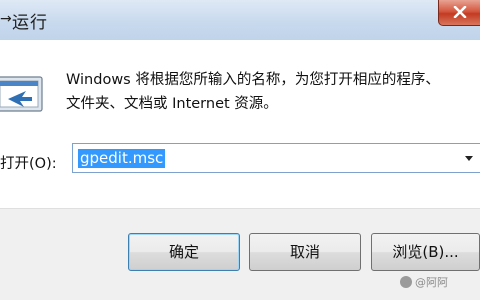 Image resolution: width=480 pixels, height=300 pixels. I want to click on watermark-text: @阿阿, so click(431, 282).